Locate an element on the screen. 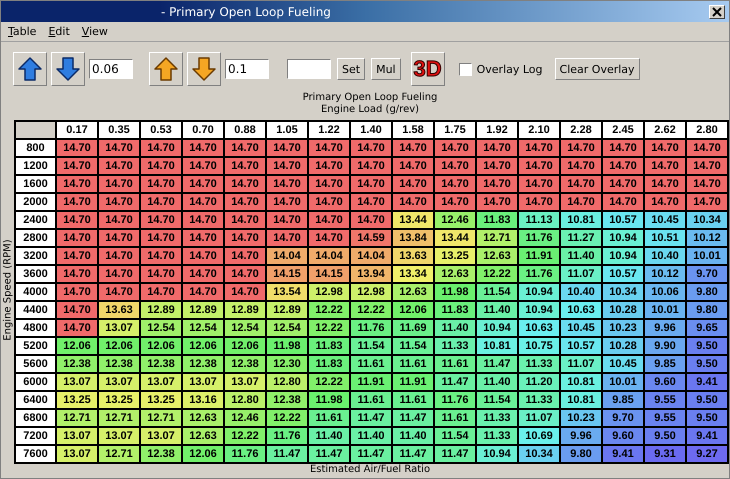  table-cell: 10.69 is located at coordinates (539, 436).